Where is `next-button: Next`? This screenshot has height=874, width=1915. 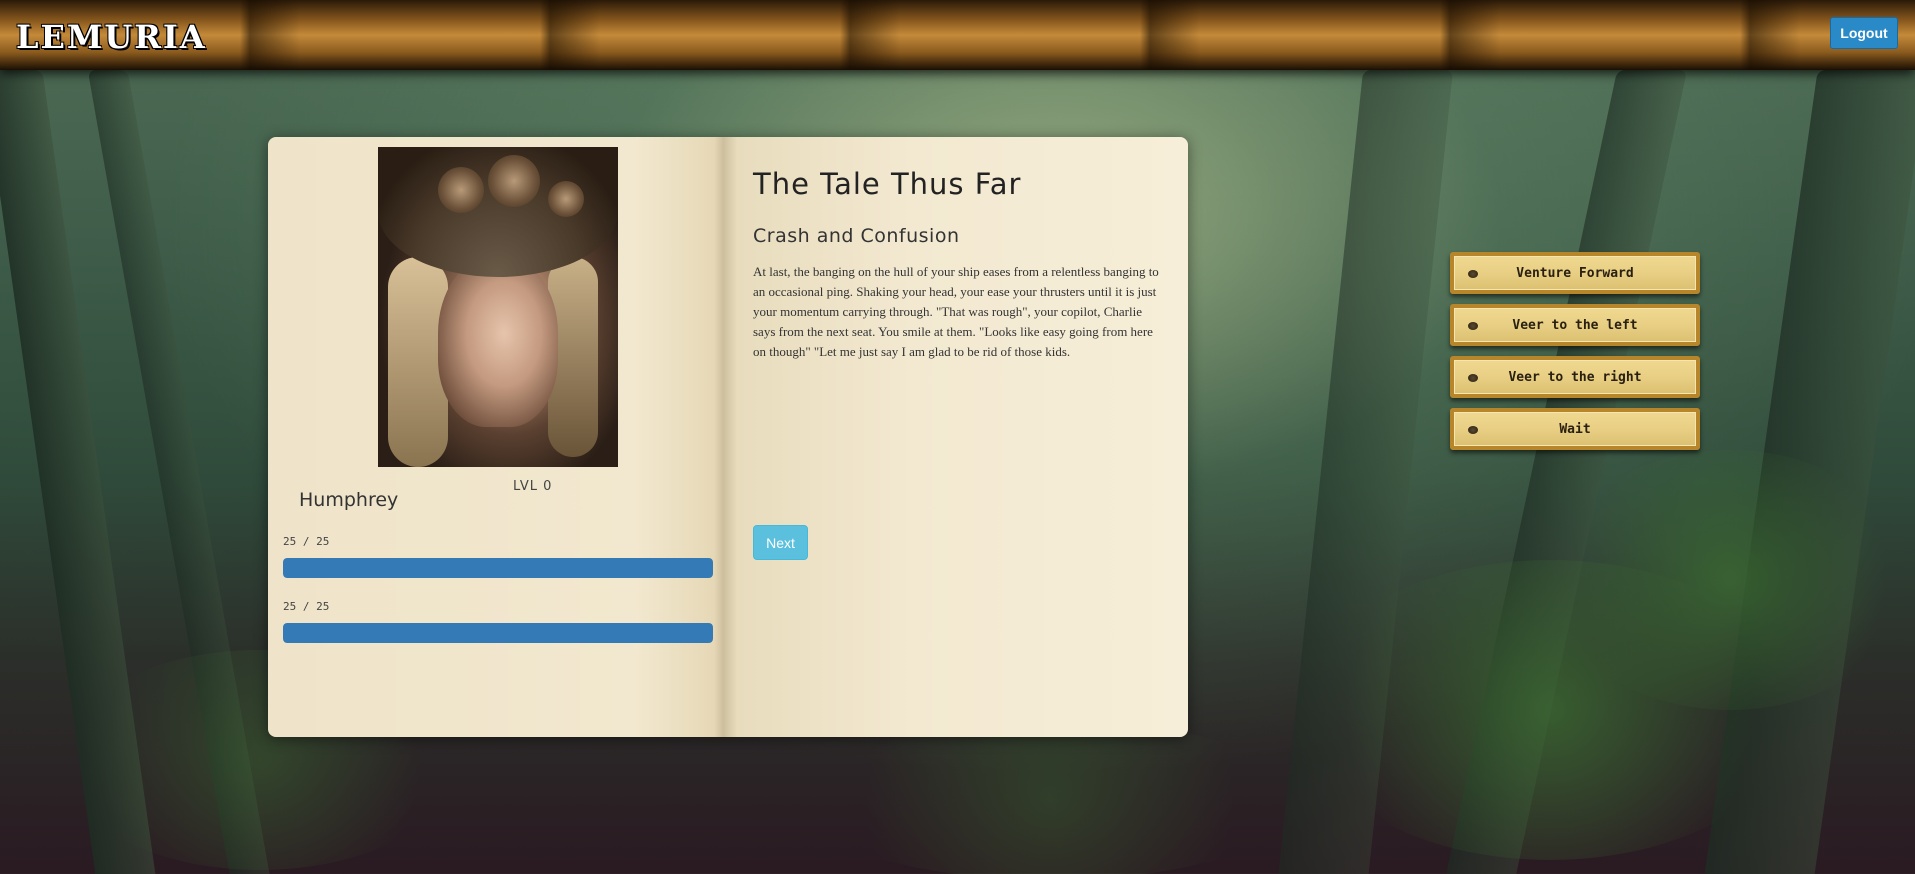
next-button: Next is located at coordinates (780, 542).